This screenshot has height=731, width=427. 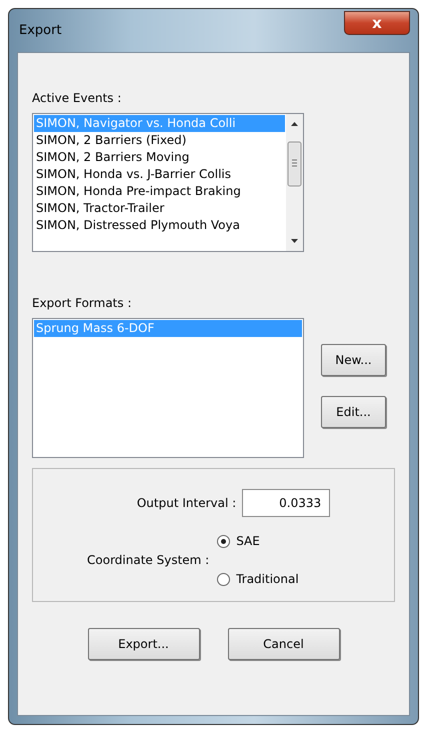 I want to click on list-item: SIMON, Honda vs. J-Barrier Collis, so click(x=159, y=174).